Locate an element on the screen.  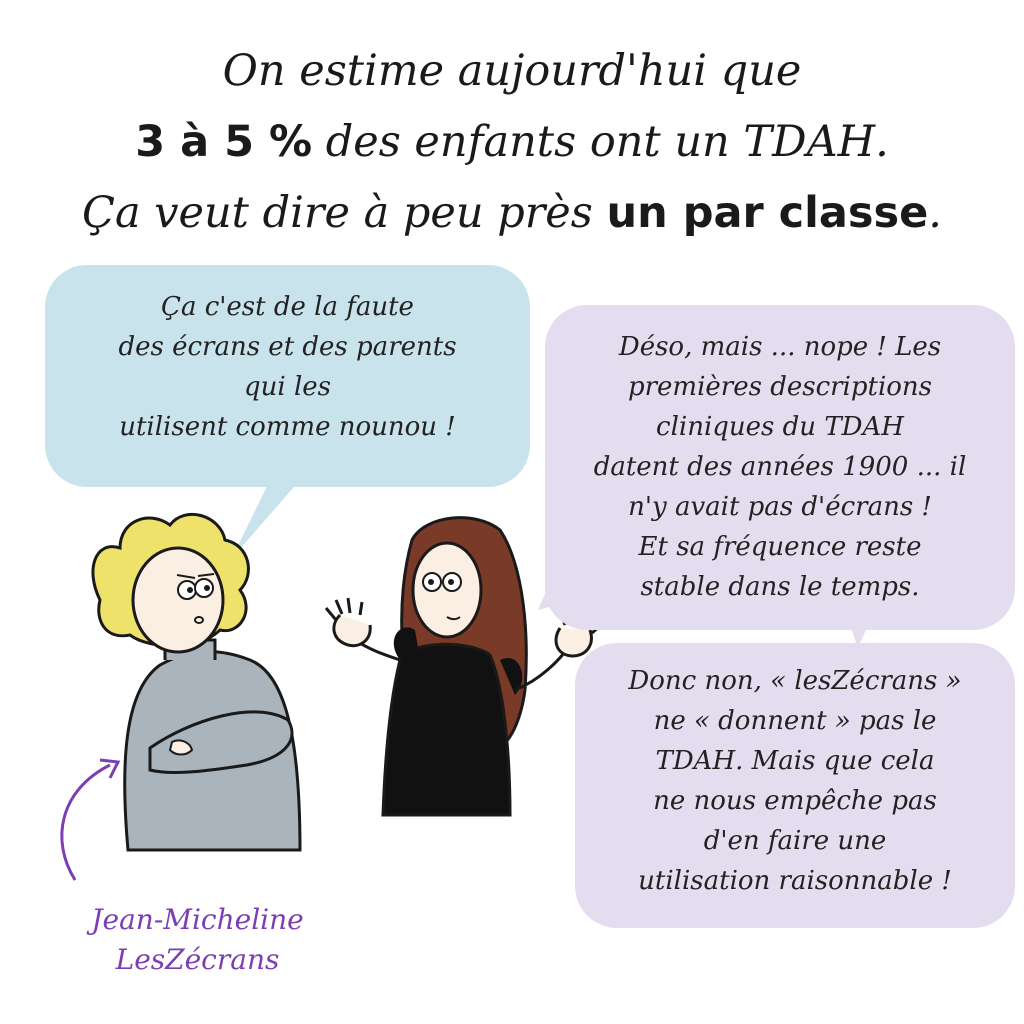
bubble-text-line: stable dans le temps. is located at coordinates (780, 587).